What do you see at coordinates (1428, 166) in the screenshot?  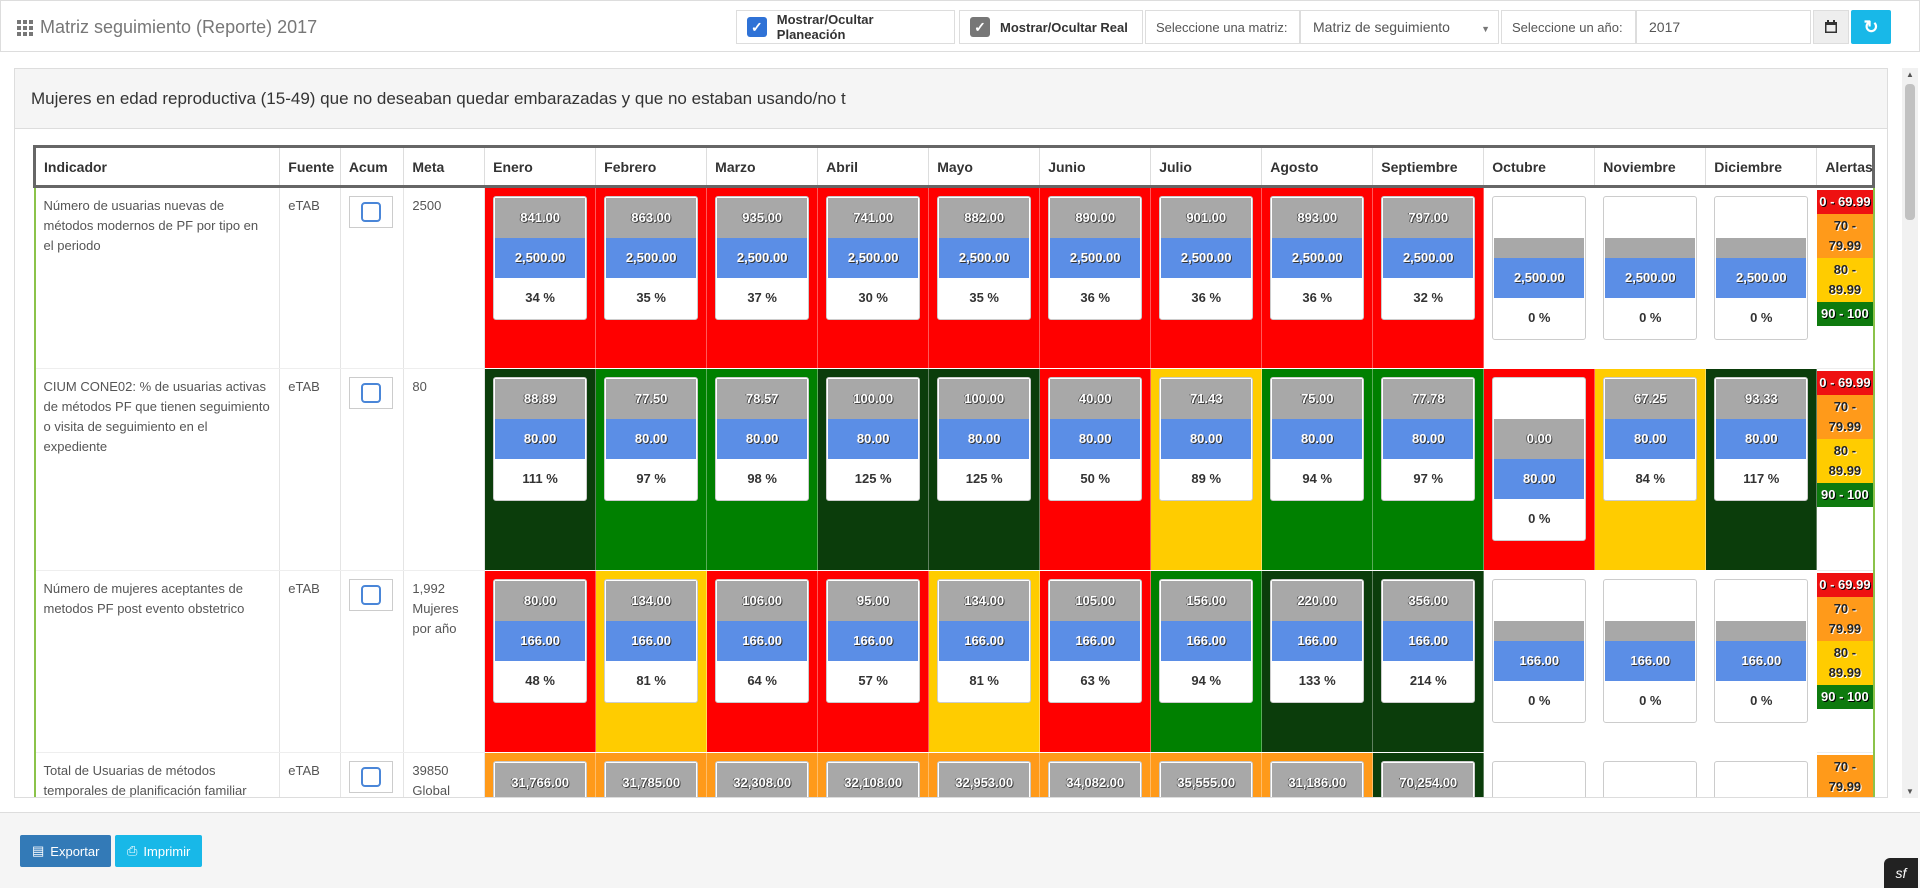 I see `column-header: Septiembre` at bounding box center [1428, 166].